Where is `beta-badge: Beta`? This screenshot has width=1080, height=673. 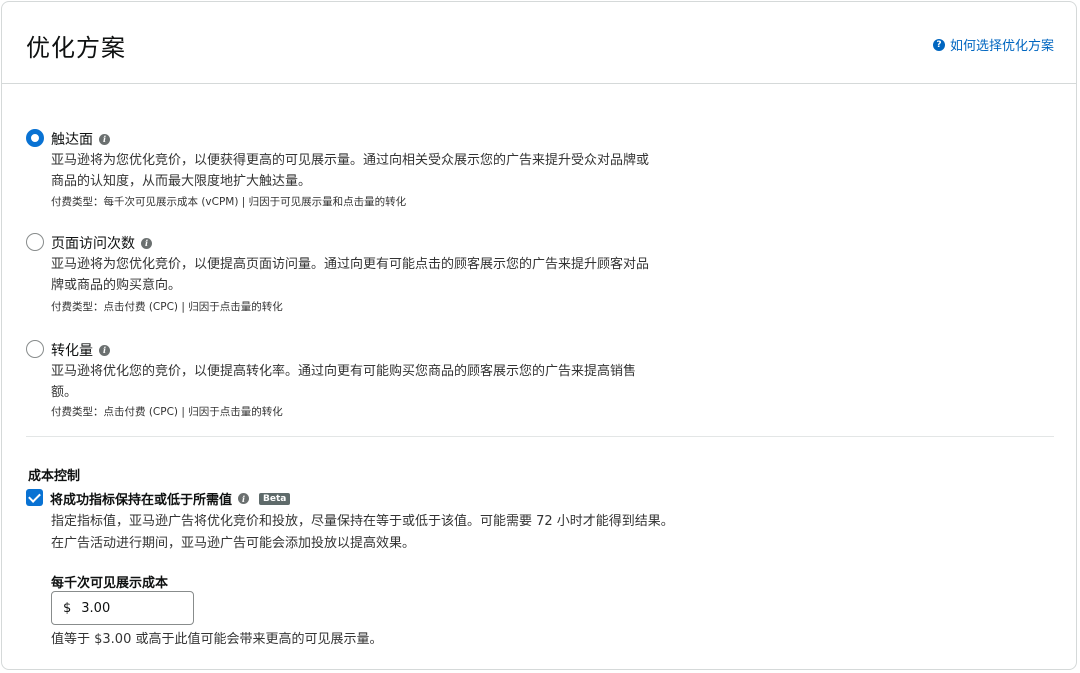 beta-badge: Beta is located at coordinates (275, 498).